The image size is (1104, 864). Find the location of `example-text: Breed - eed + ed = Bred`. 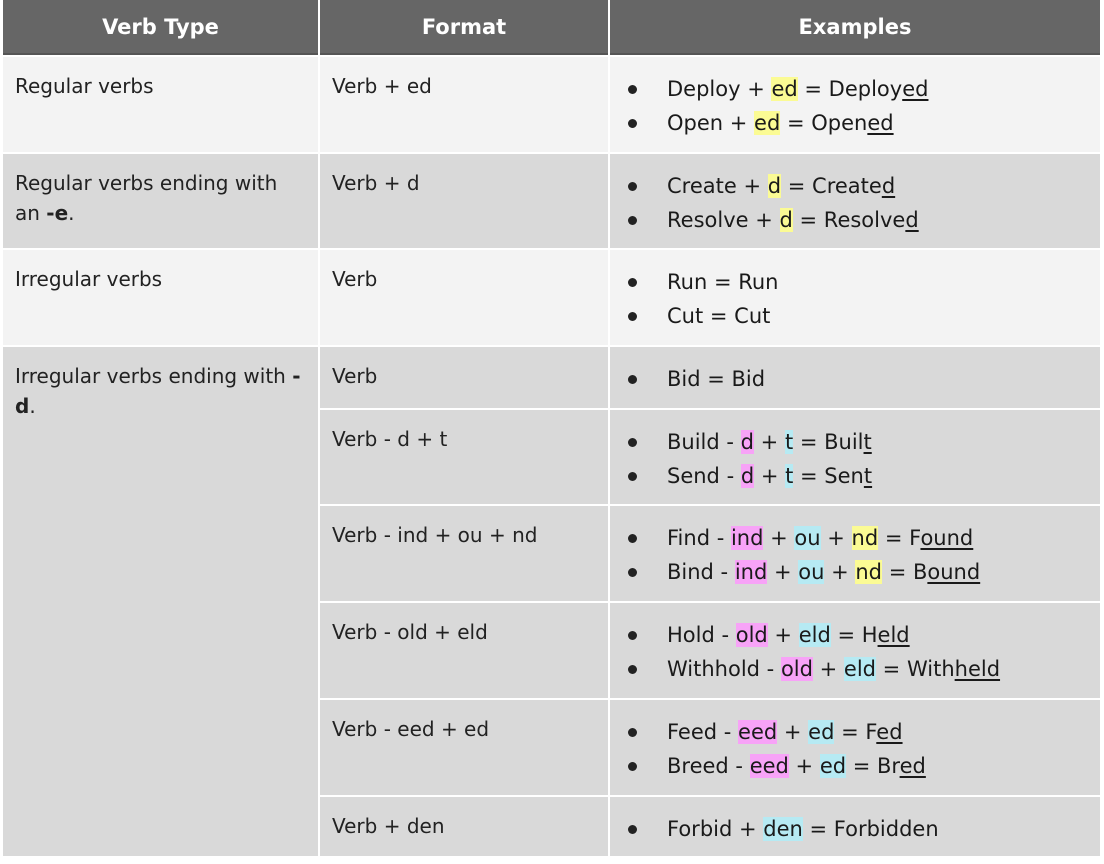

example-text: Breed - eed + ed = Bred is located at coordinates (796, 766).